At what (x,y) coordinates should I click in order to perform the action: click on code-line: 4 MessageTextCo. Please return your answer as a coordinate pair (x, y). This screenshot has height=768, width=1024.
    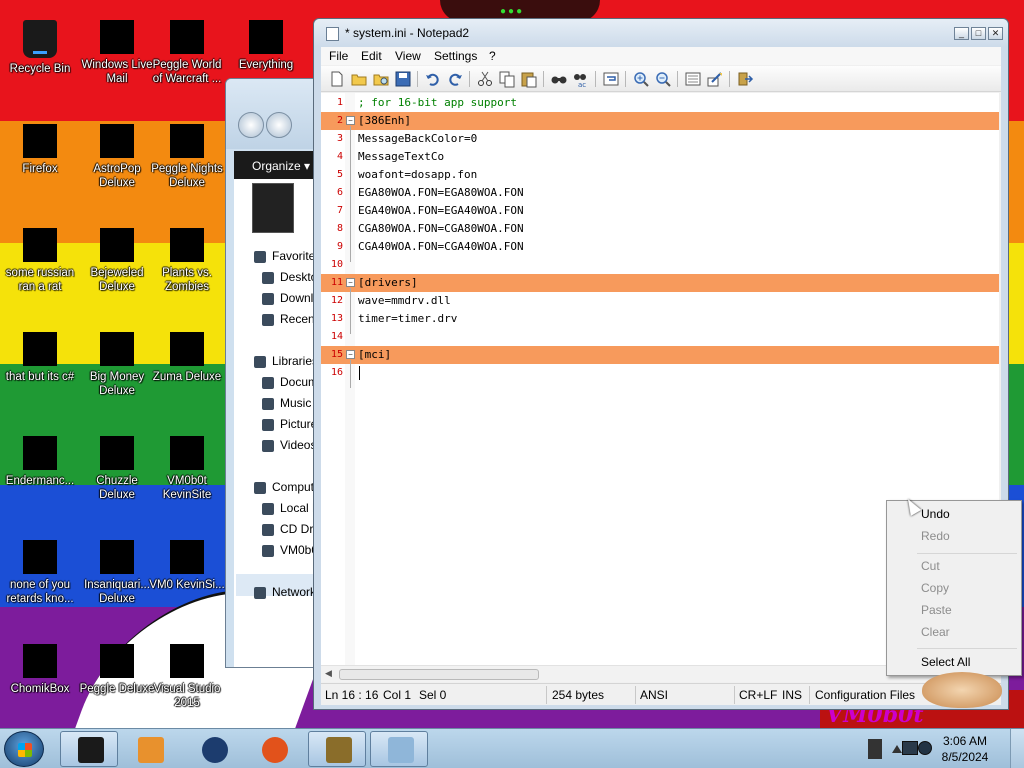
    Looking at the image, I should click on (660, 157).